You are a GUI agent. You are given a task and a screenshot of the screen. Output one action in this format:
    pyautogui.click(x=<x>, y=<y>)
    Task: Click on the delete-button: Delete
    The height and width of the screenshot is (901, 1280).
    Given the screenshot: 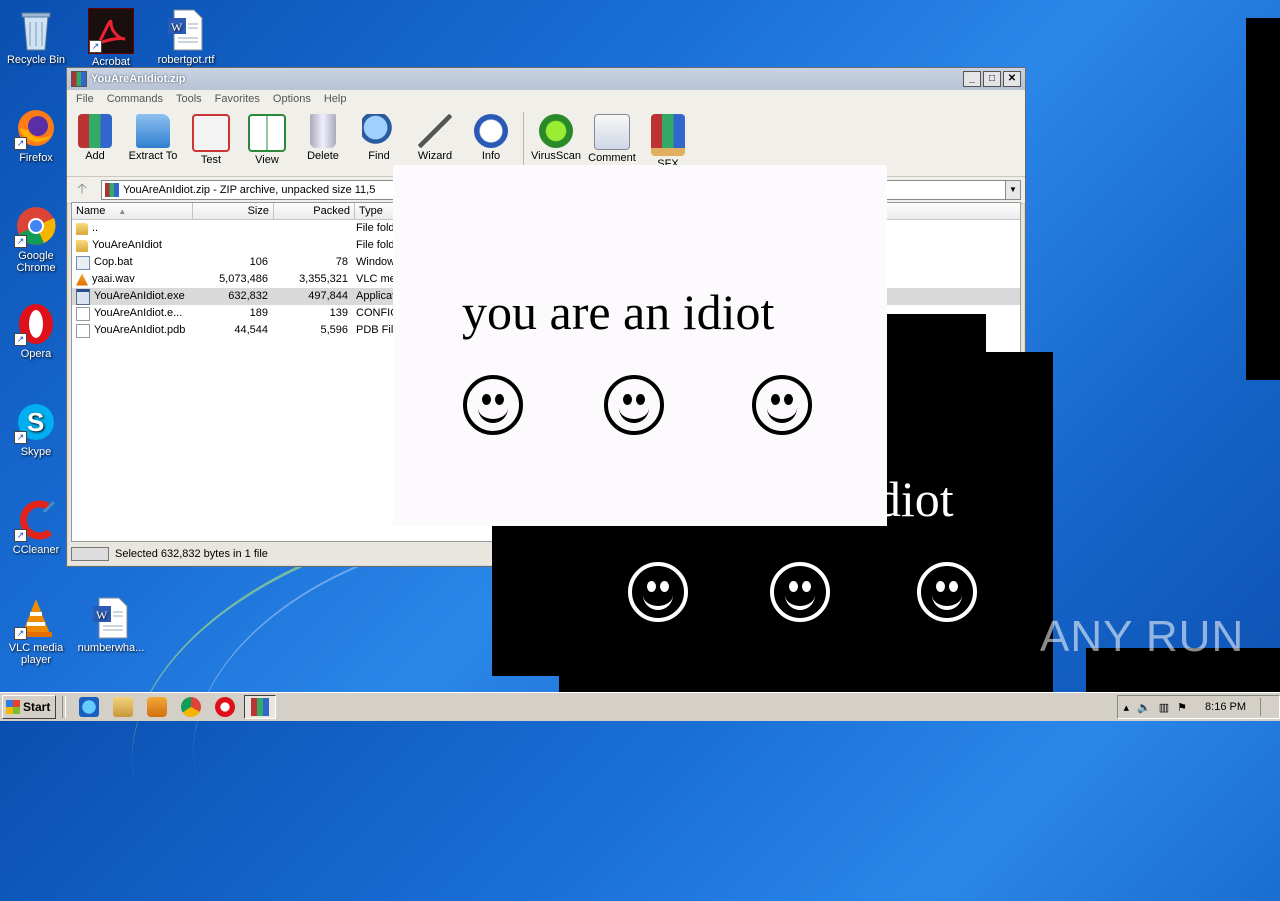 What is the action you would take?
    pyautogui.click(x=323, y=137)
    